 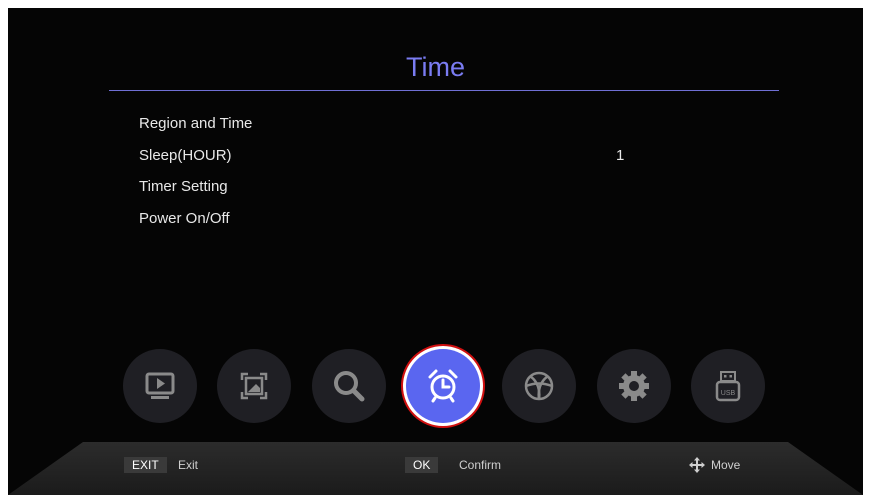 I want to click on page-title: Time, so click(x=435, y=67).